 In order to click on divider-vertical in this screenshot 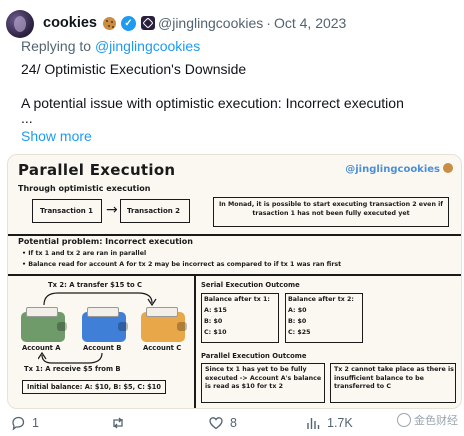, I will do `click(195, 341)`.